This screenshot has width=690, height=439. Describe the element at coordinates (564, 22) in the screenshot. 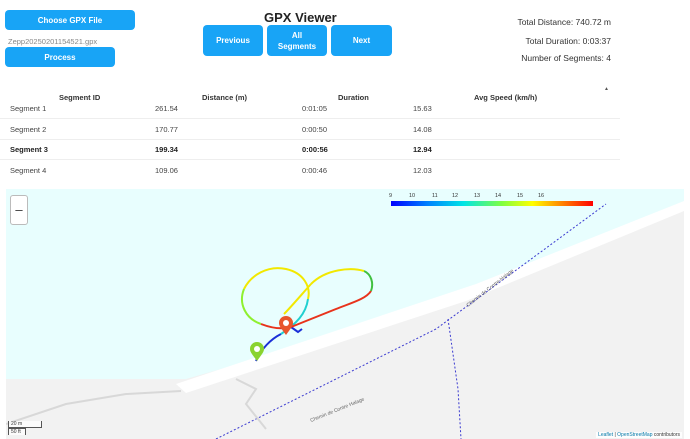

I see `total-distance: Total Distance: 740.72 m` at that location.